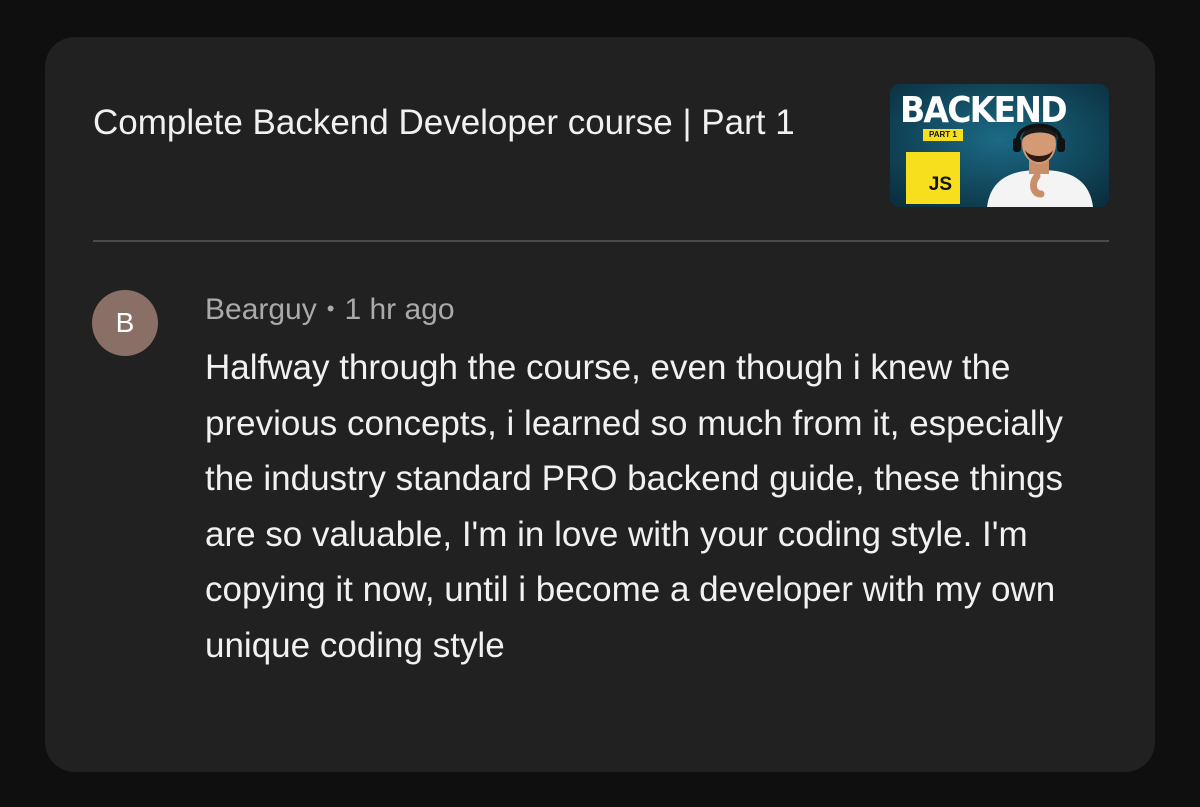 The width and height of the screenshot is (1200, 807). What do you see at coordinates (601, 241) in the screenshot?
I see `divider` at bounding box center [601, 241].